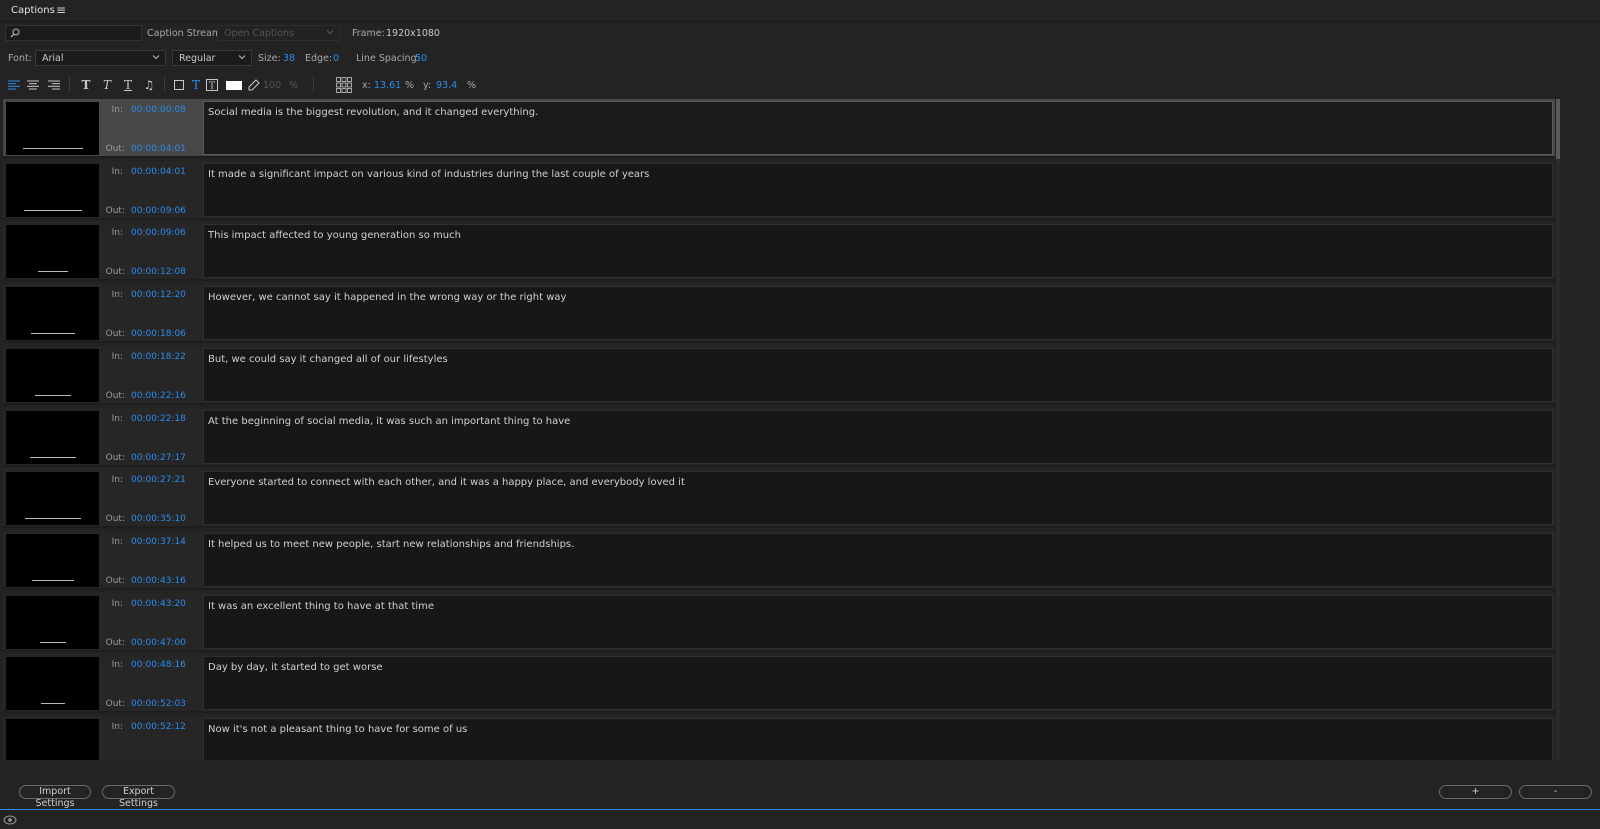 The width and height of the screenshot is (1600, 829). What do you see at coordinates (1555, 792) in the screenshot?
I see `remove-caption-button: -` at bounding box center [1555, 792].